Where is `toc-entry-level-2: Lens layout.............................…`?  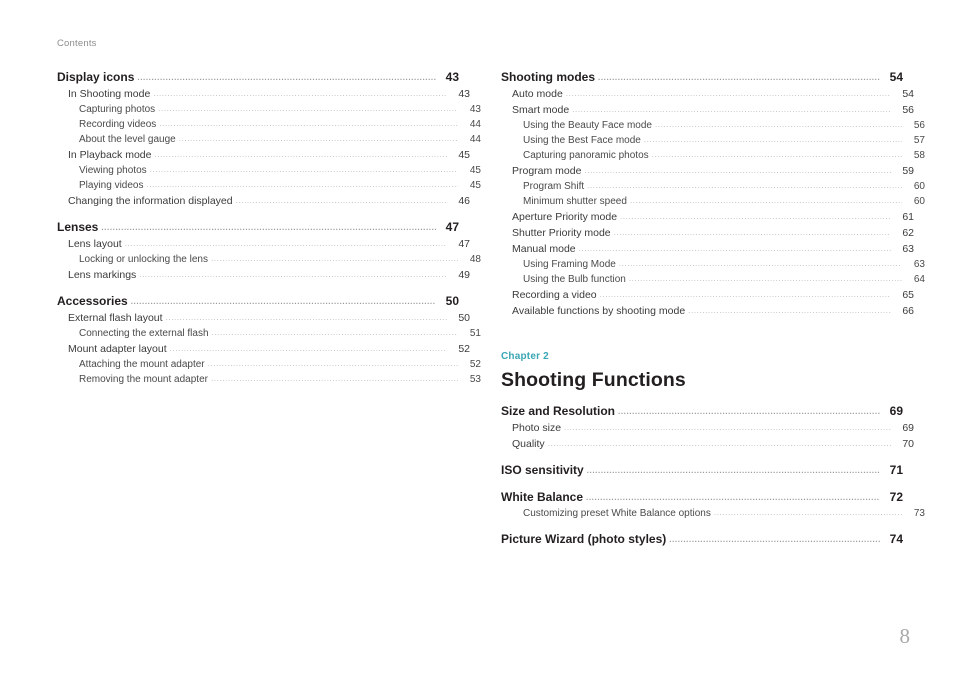 toc-entry-level-2: Lens layout.............................… is located at coordinates (263, 244).